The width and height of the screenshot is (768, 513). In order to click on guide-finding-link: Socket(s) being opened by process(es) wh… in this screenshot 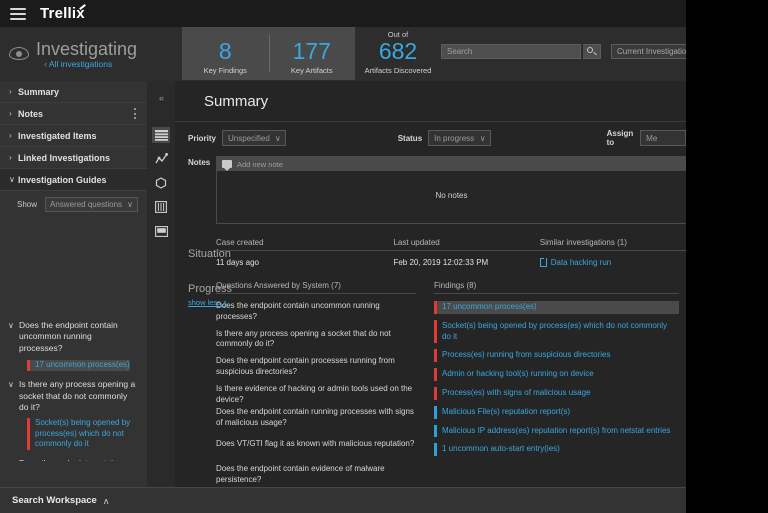, I will do `click(82, 434)`.